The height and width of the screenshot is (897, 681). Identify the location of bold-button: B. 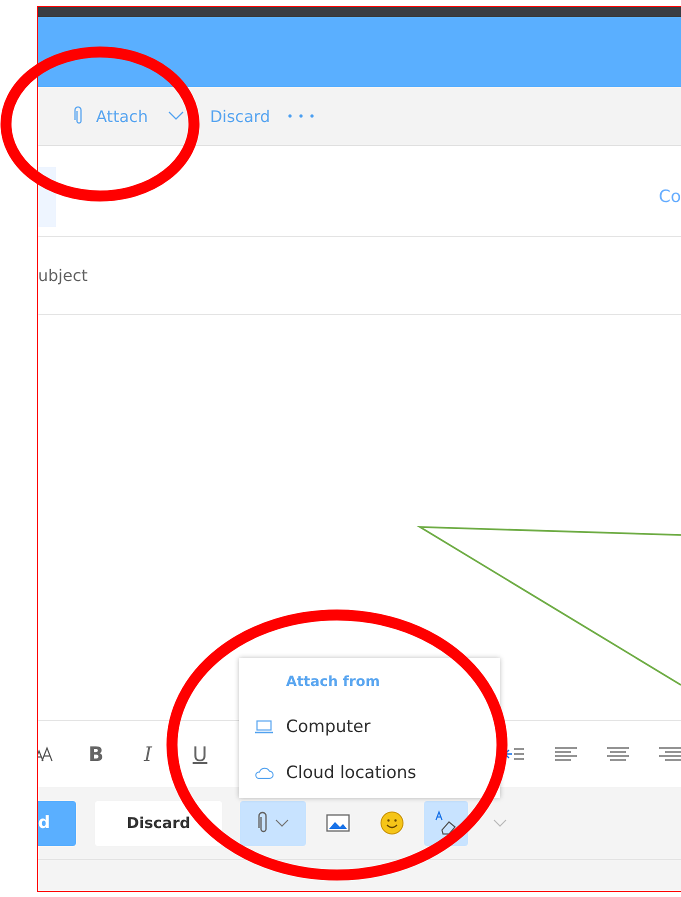
(96, 754).